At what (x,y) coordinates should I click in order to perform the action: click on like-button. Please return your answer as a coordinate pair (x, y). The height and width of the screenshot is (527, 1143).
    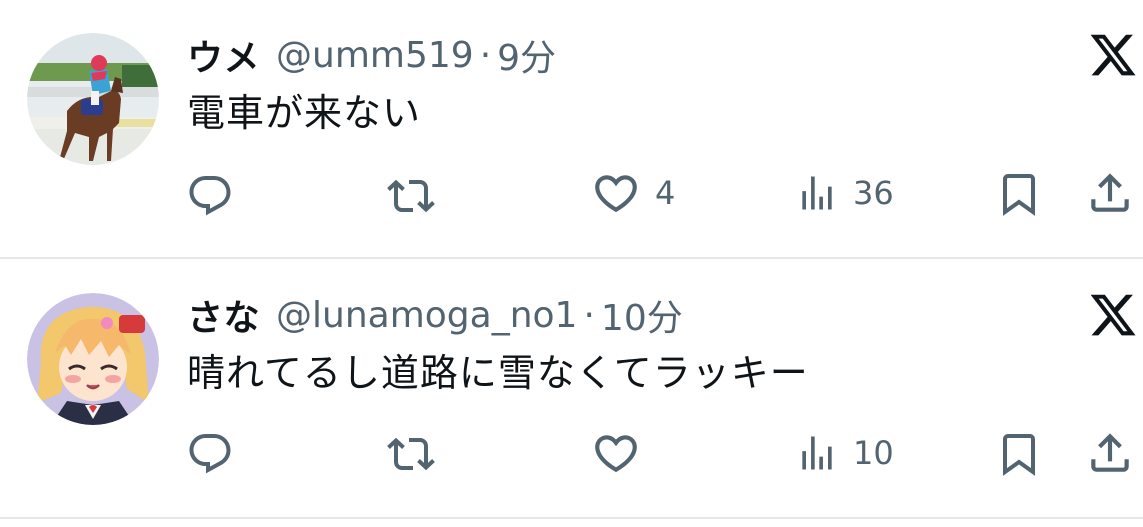
    Looking at the image, I should click on (616, 453).